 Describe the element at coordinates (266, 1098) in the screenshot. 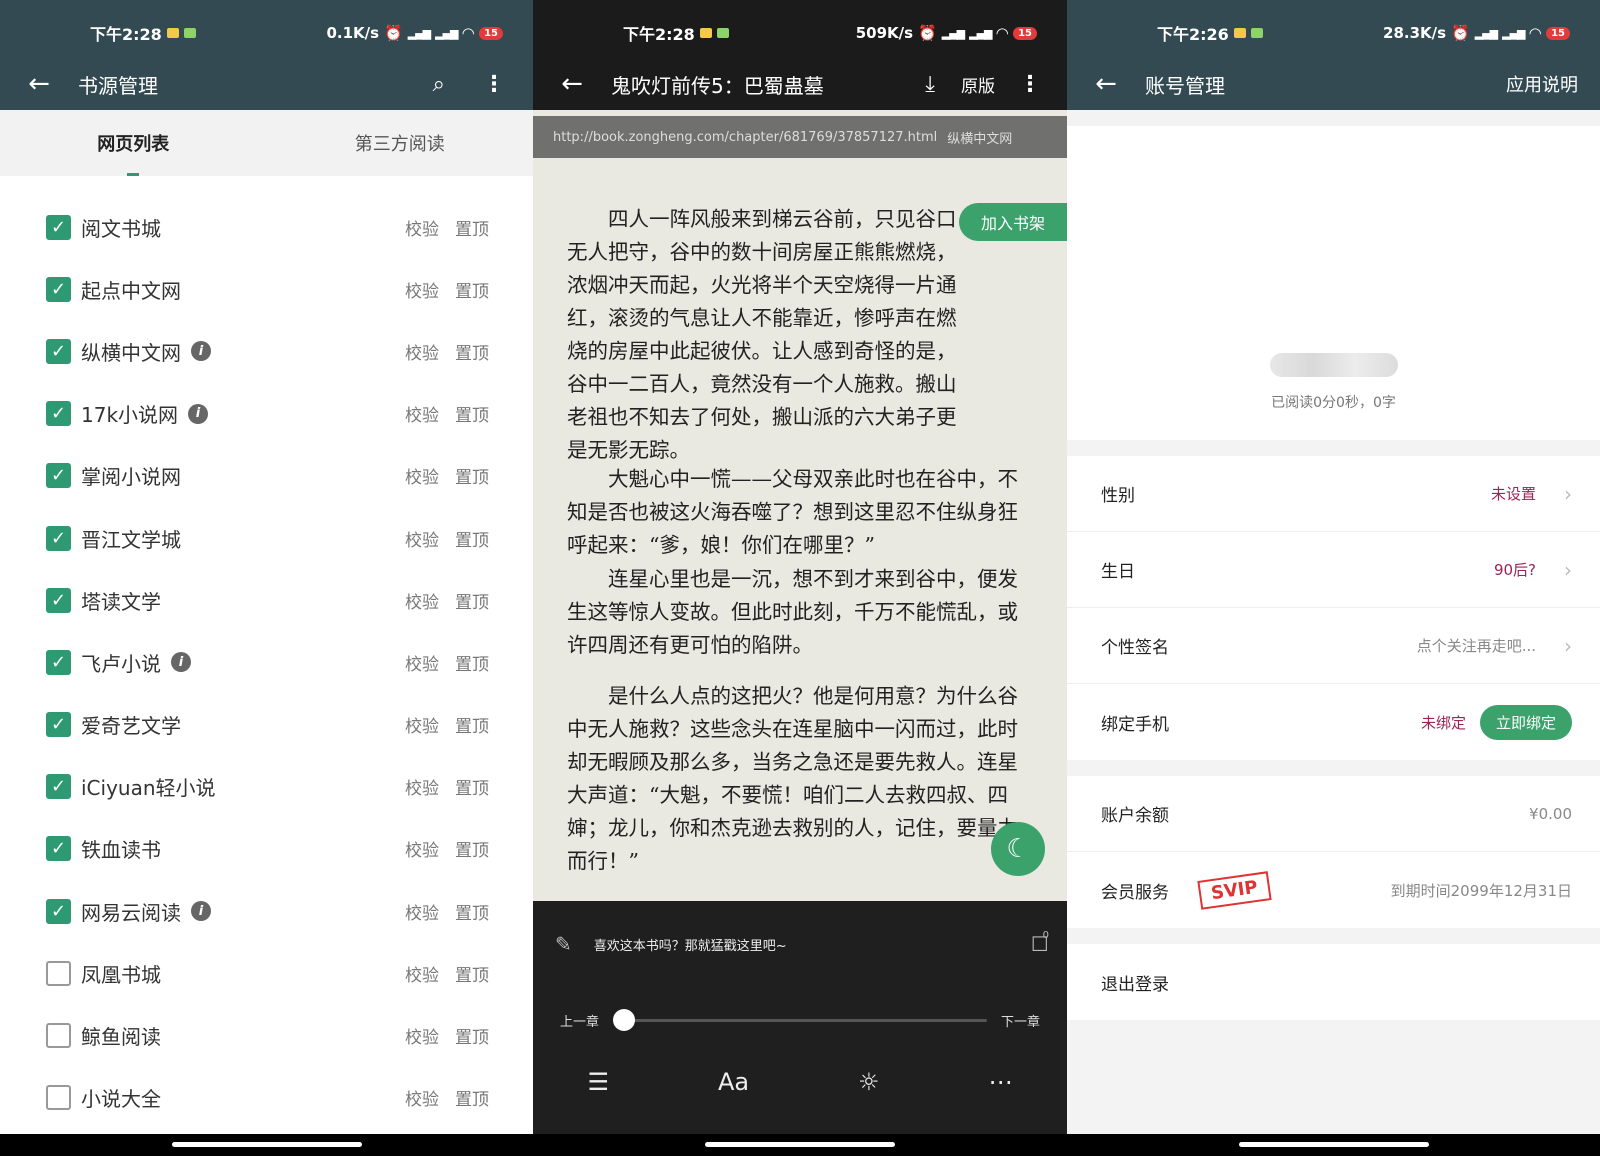

I see `source-row: 小说大全 校验 置顶` at that location.